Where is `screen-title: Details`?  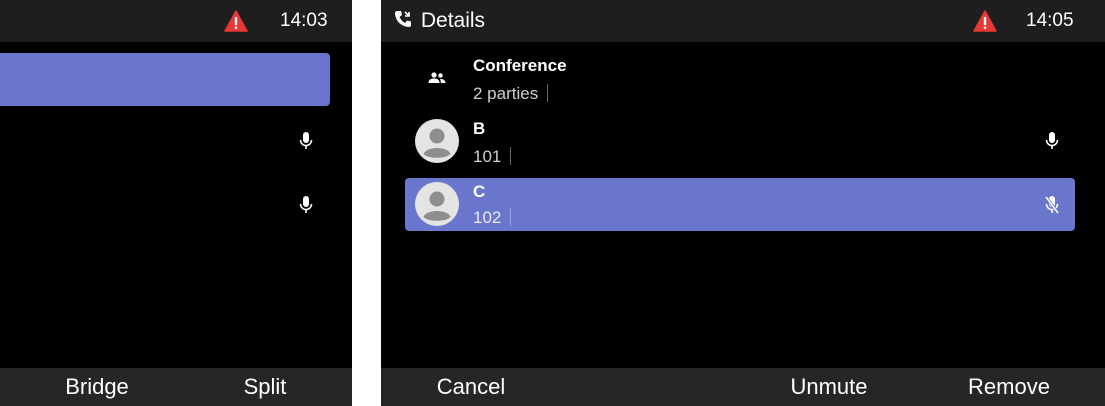 screen-title: Details is located at coordinates (439, 21).